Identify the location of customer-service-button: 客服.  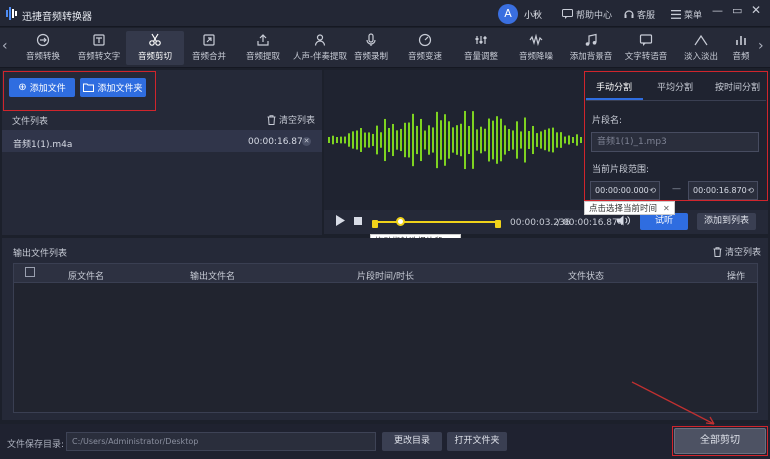
(639, 14).